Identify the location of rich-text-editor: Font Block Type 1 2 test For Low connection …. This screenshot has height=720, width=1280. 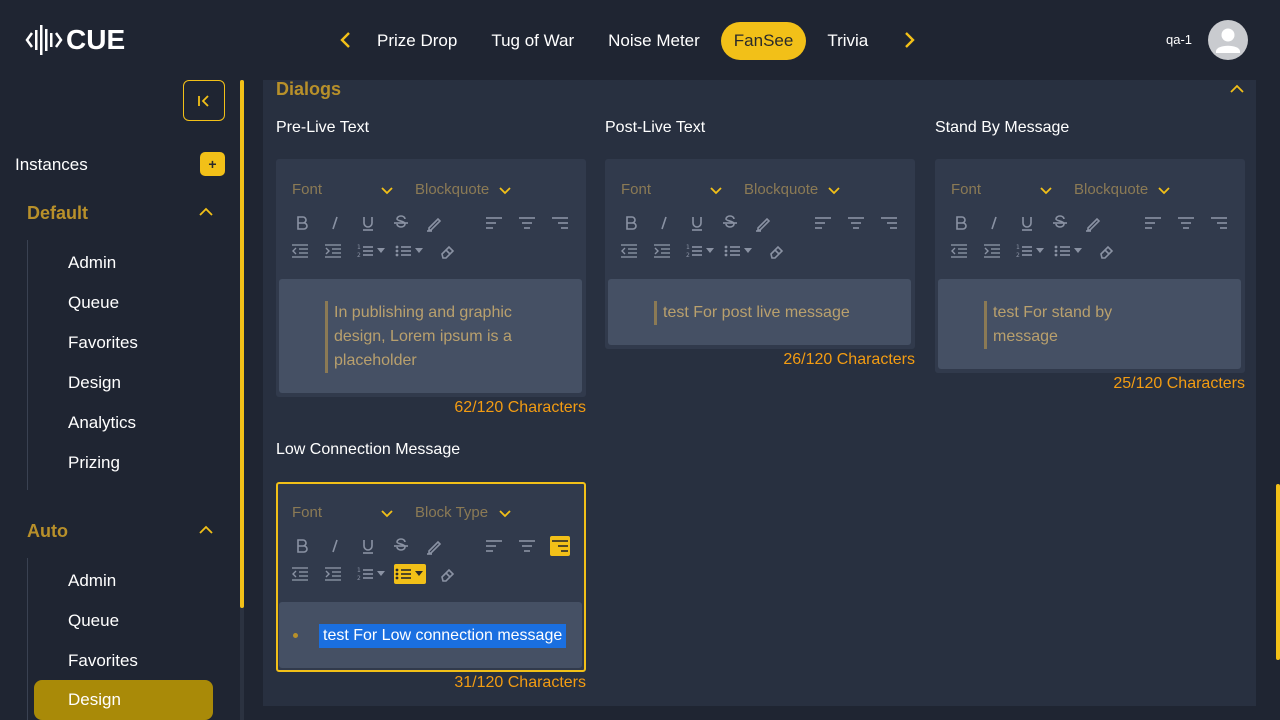
(431, 577).